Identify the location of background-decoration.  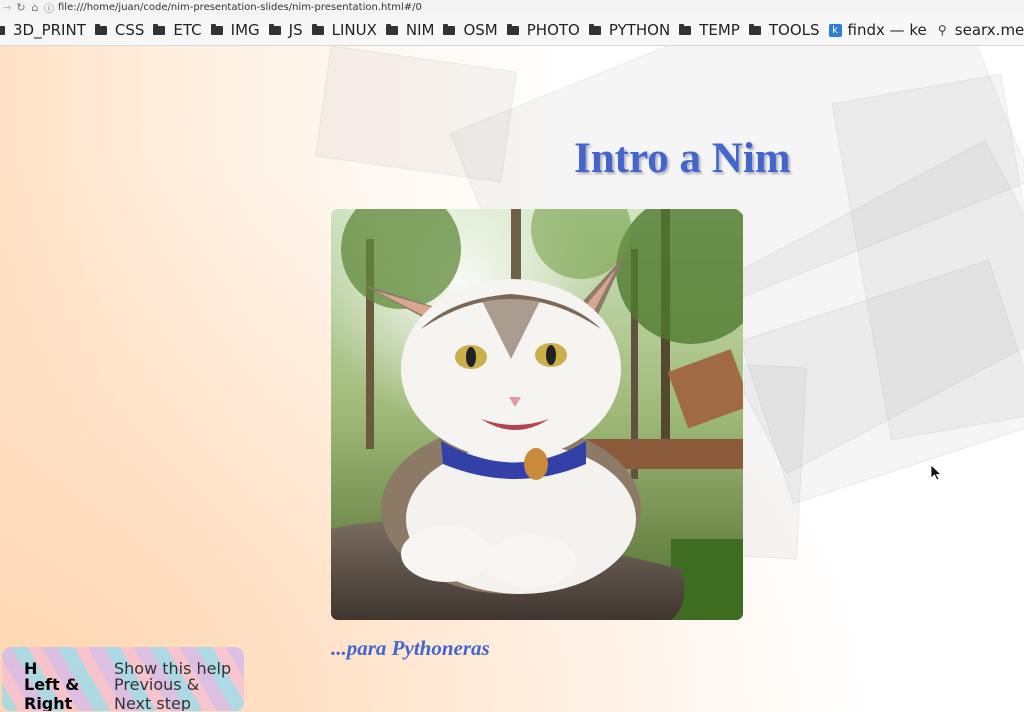
(771, 462).